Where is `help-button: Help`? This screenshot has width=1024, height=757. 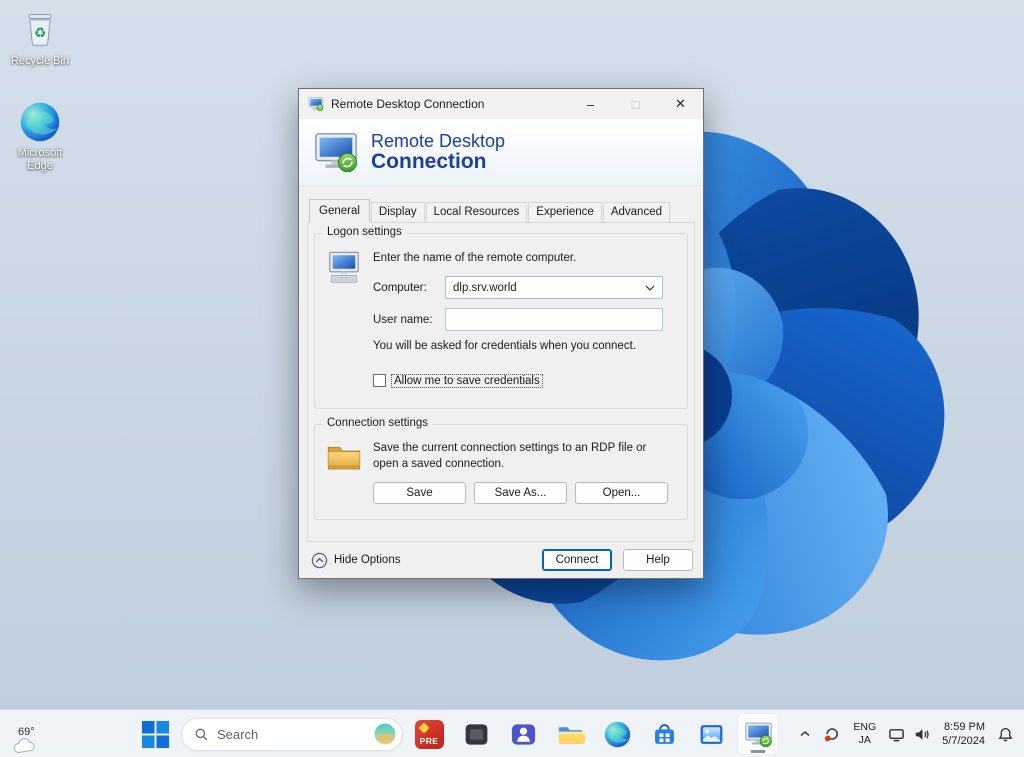 help-button: Help is located at coordinates (658, 560).